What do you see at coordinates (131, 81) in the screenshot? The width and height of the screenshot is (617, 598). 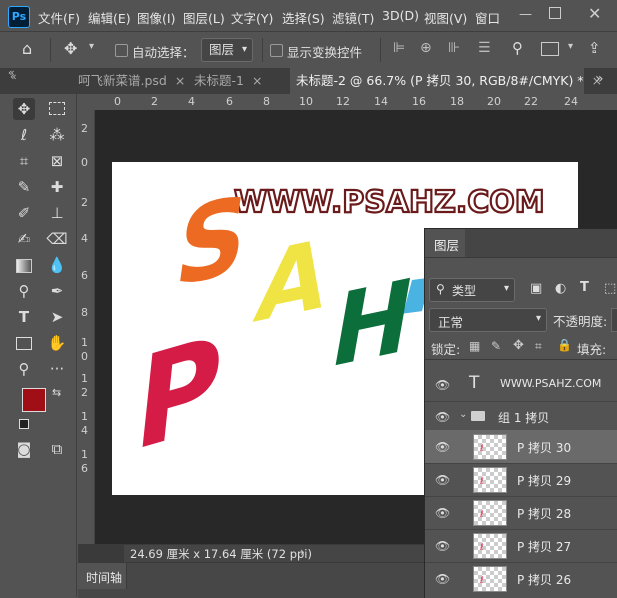 I see `tab-document-1: 呵飞新菜谱.psd ×` at bounding box center [131, 81].